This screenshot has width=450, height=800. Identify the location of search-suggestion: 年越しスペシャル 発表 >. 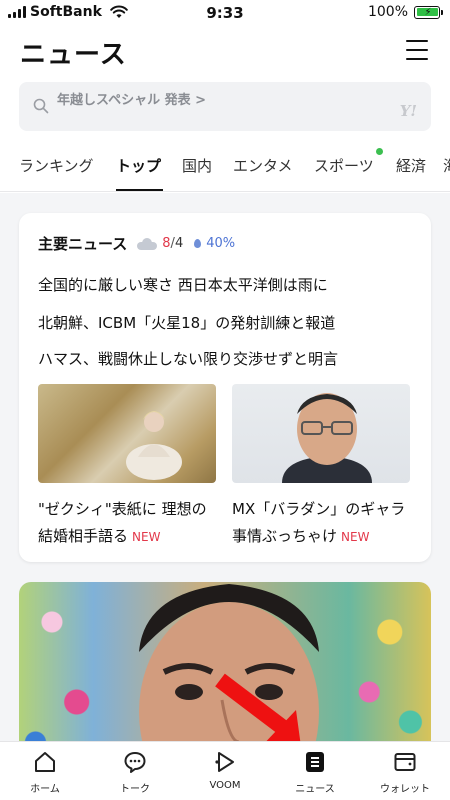
(131, 98).